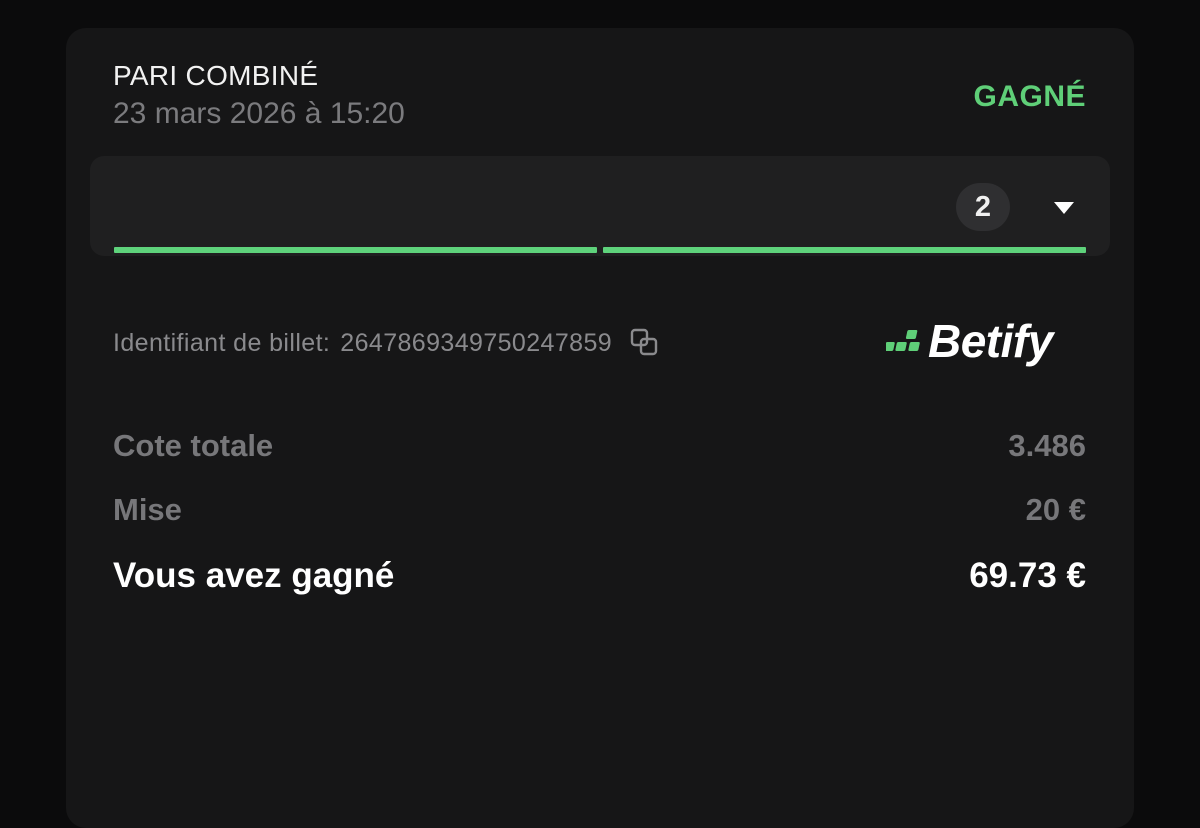  Describe the element at coordinates (600, 250) in the screenshot. I see `legs-progress-bar` at that location.